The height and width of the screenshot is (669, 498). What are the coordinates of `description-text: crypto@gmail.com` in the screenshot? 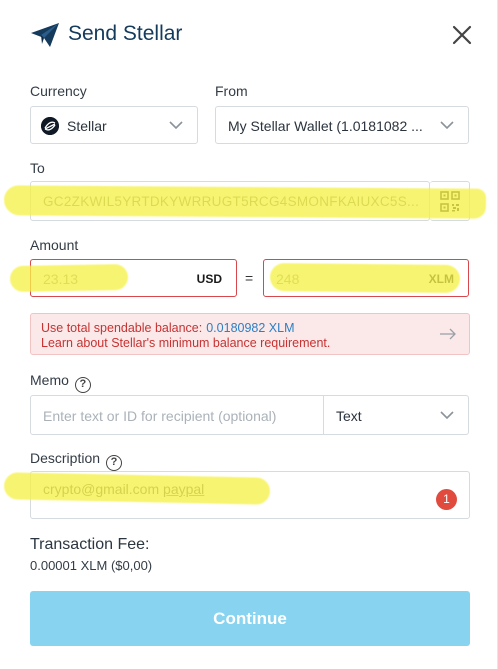 It's located at (103, 489).